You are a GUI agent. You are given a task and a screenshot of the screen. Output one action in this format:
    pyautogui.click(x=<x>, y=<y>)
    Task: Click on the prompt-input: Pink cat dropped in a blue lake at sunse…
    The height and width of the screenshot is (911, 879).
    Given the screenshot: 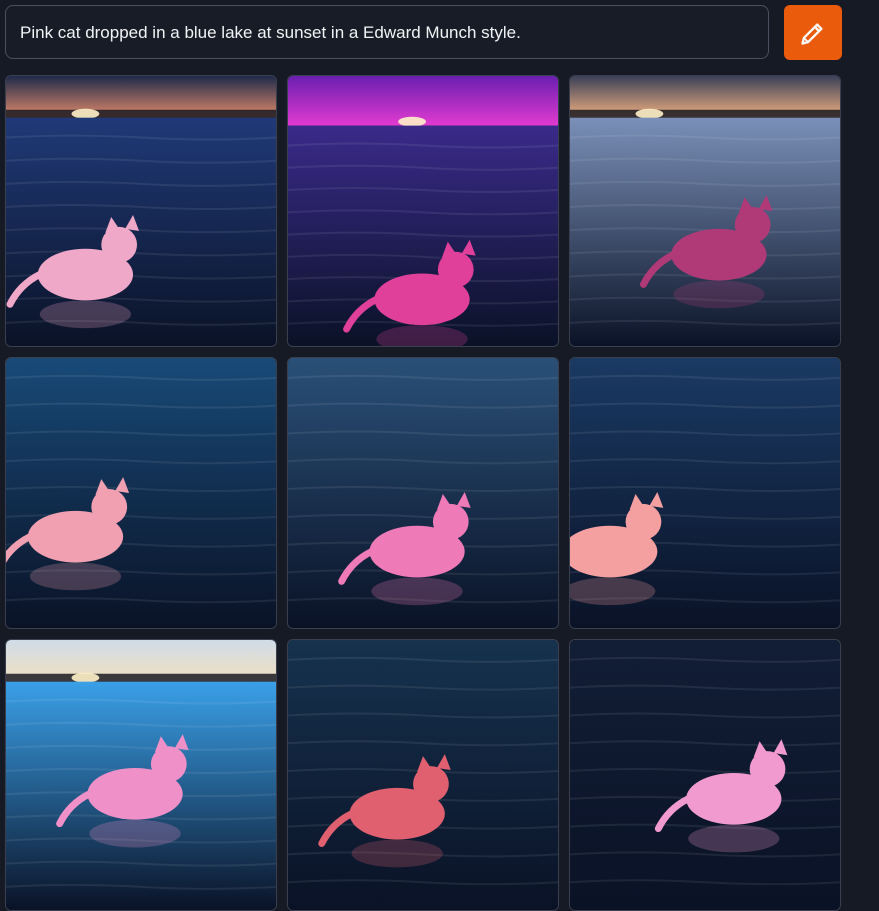 What is the action you would take?
    pyautogui.click(x=387, y=32)
    